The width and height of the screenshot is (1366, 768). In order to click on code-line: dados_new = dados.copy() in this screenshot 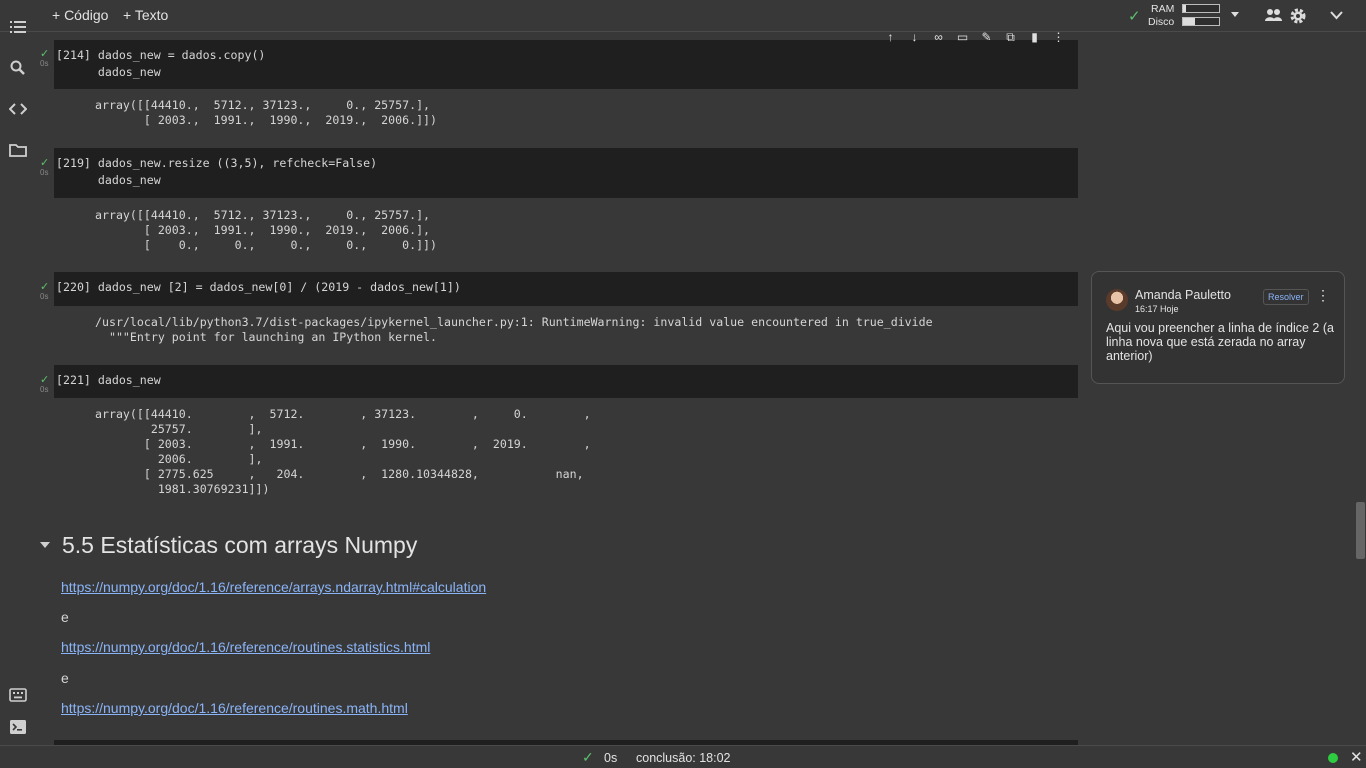, I will do `click(181, 55)`.